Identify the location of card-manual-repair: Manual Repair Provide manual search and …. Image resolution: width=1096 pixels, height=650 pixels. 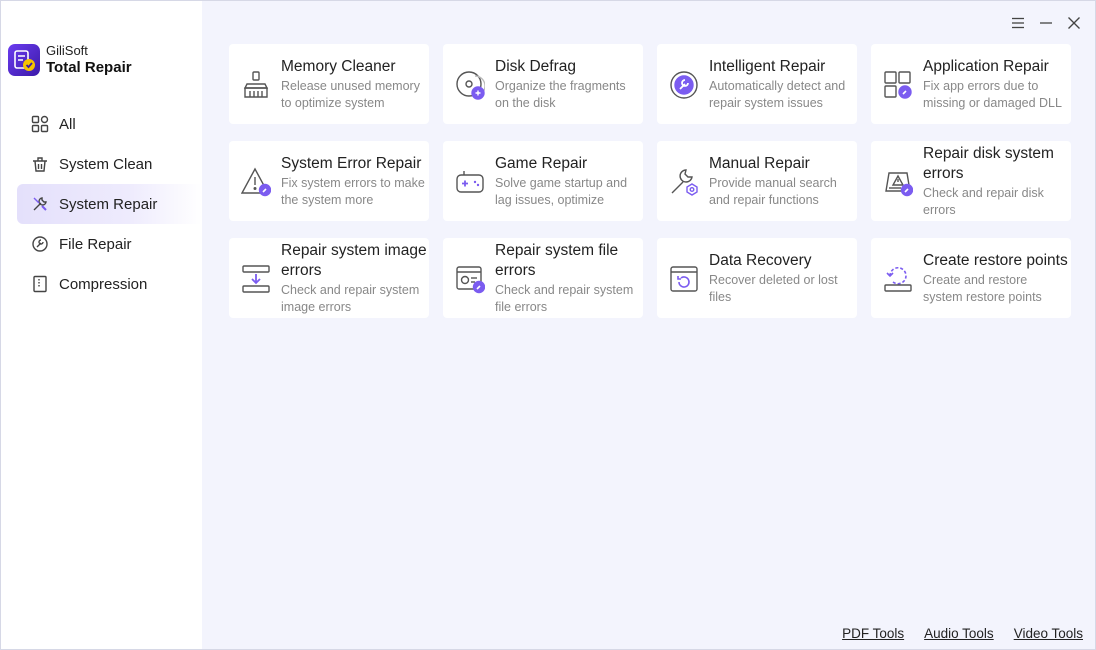
(757, 181).